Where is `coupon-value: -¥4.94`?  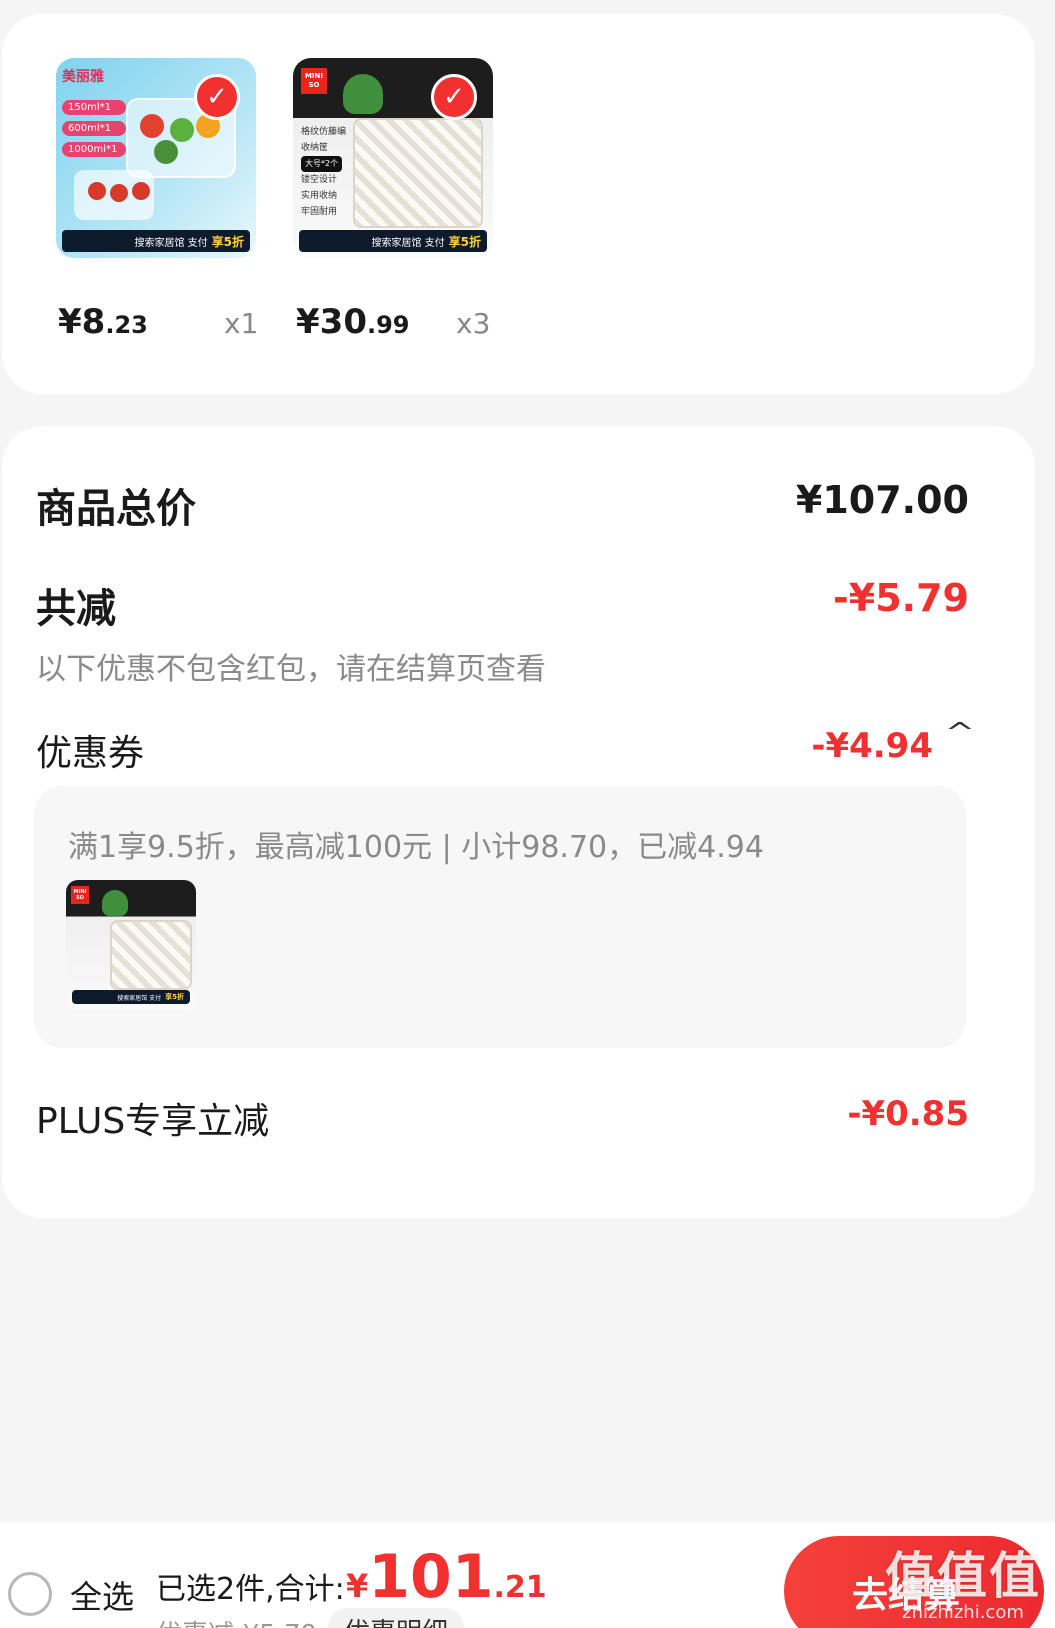 coupon-value: -¥4.94 is located at coordinates (872, 746).